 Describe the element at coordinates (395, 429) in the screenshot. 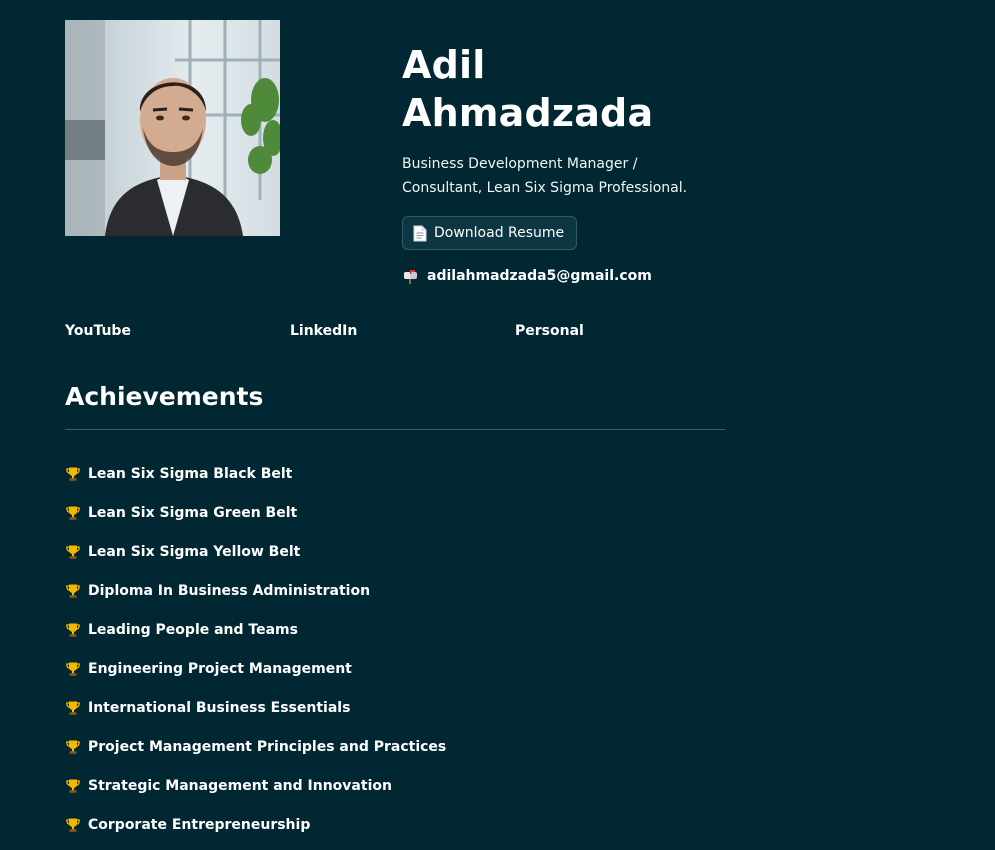

I see `section-divider` at that location.